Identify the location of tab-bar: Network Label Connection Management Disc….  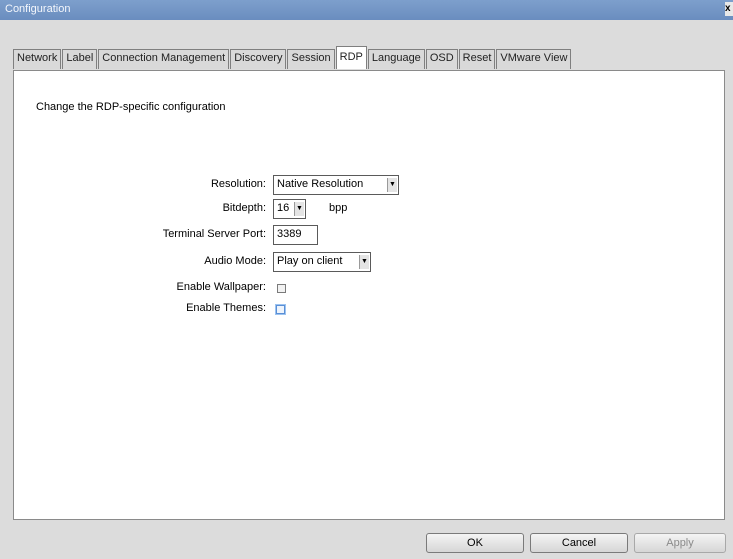
(292, 58).